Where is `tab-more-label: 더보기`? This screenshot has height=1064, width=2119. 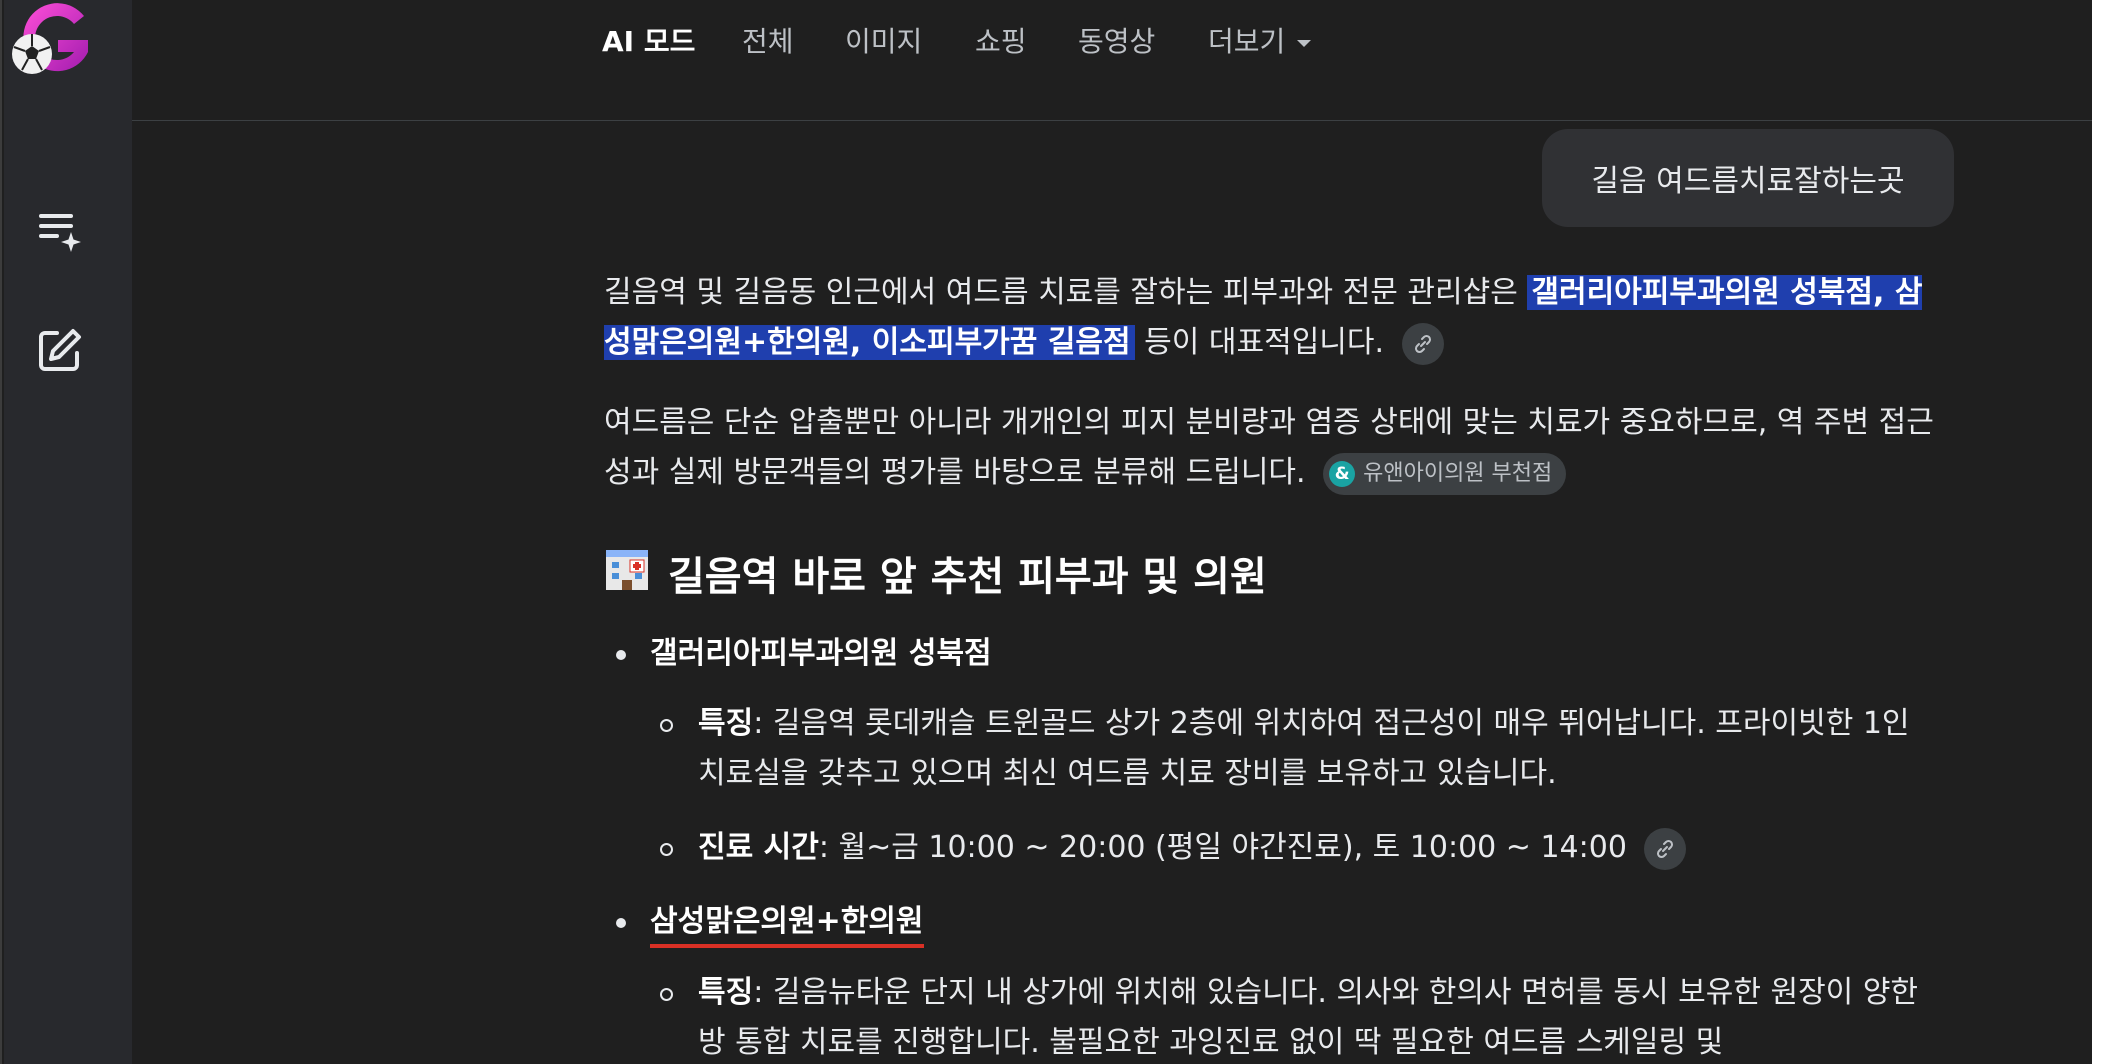 tab-more-label: 더보기 is located at coordinates (1247, 41).